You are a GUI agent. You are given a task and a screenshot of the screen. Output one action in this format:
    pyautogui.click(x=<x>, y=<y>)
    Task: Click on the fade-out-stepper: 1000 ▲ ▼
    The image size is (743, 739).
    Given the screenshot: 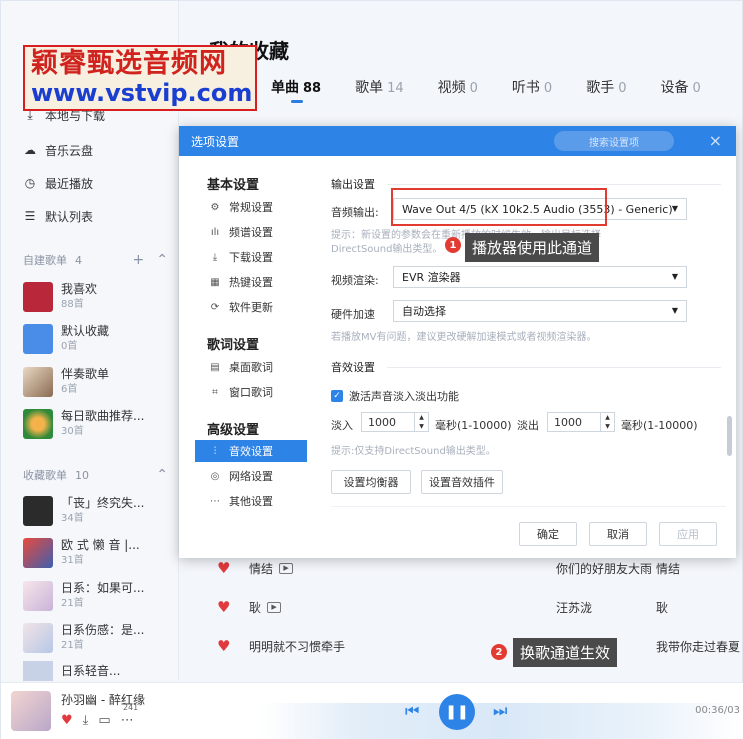 What is the action you would take?
    pyautogui.click(x=581, y=422)
    